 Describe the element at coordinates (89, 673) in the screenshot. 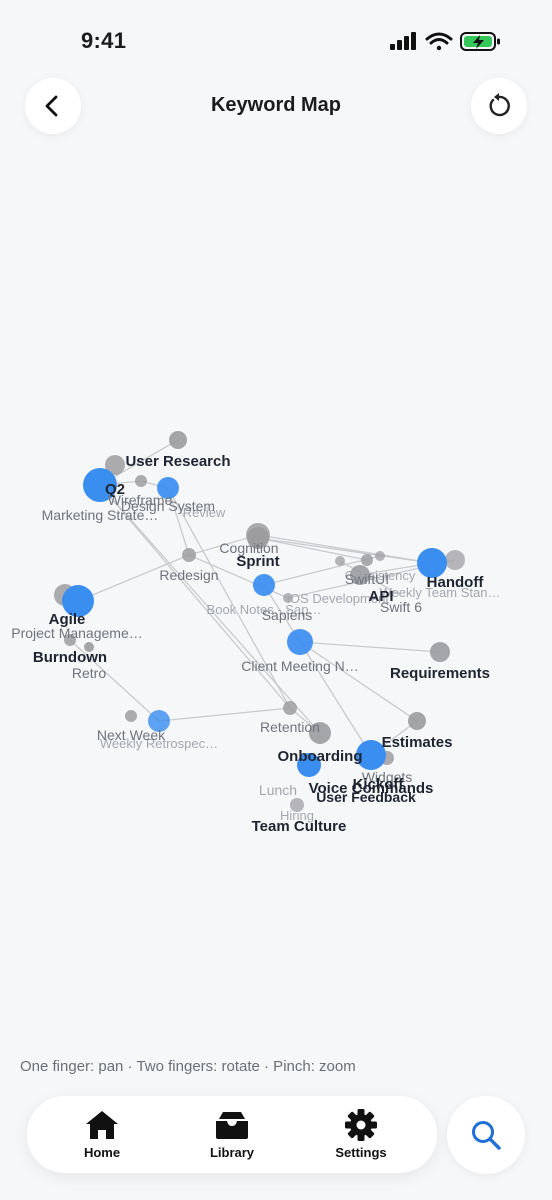

I see `keyword-label-retro: Retro` at that location.